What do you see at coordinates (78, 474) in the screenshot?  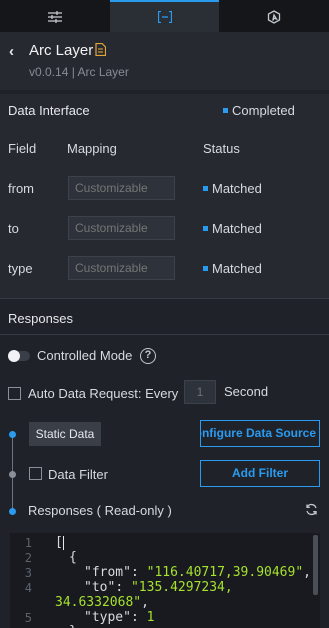 I see `data-filter-label: Data Filter` at bounding box center [78, 474].